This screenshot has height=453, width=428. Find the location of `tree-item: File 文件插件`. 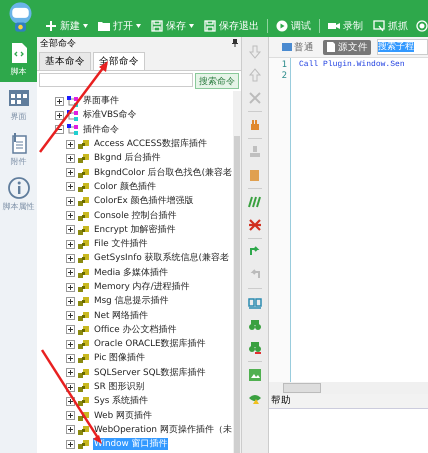

tree-item: File 文件插件 is located at coordinates (121, 244).